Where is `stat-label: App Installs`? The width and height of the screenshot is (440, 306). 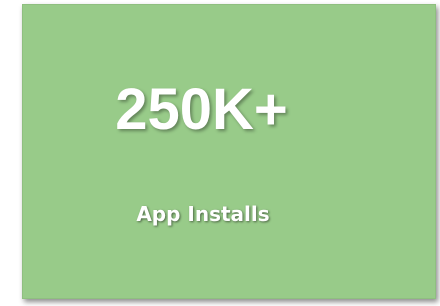 stat-label: App Installs is located at coordinates (203, 214).